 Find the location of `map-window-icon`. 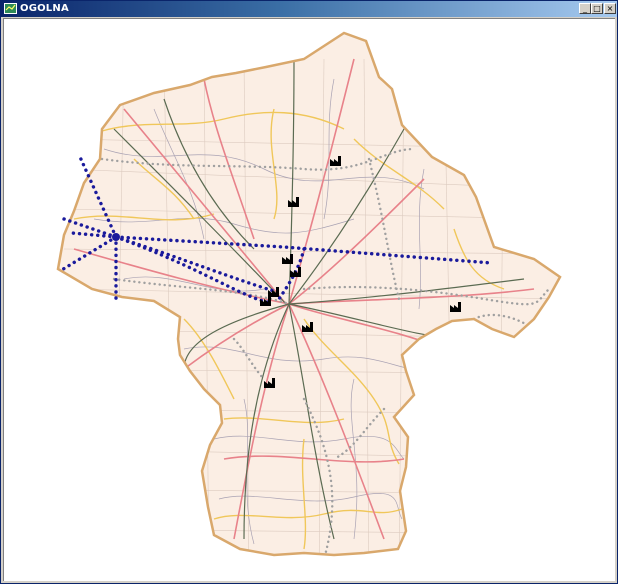

map-window-icon is located at coordinates (10, 8).